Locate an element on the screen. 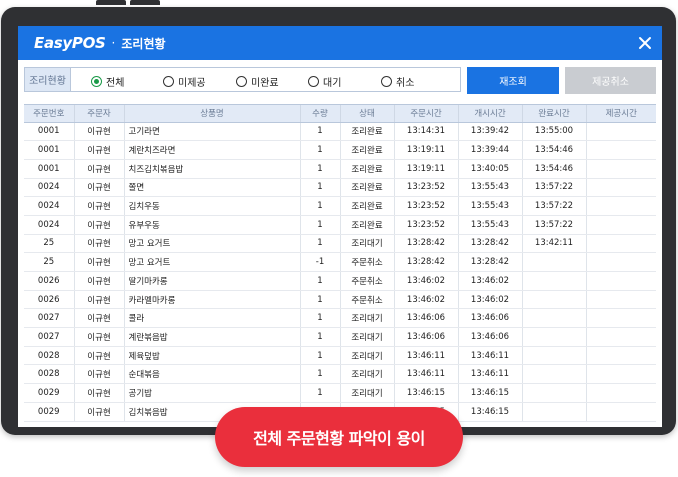  column-header: 상태 is located at coordinates (367, 114).